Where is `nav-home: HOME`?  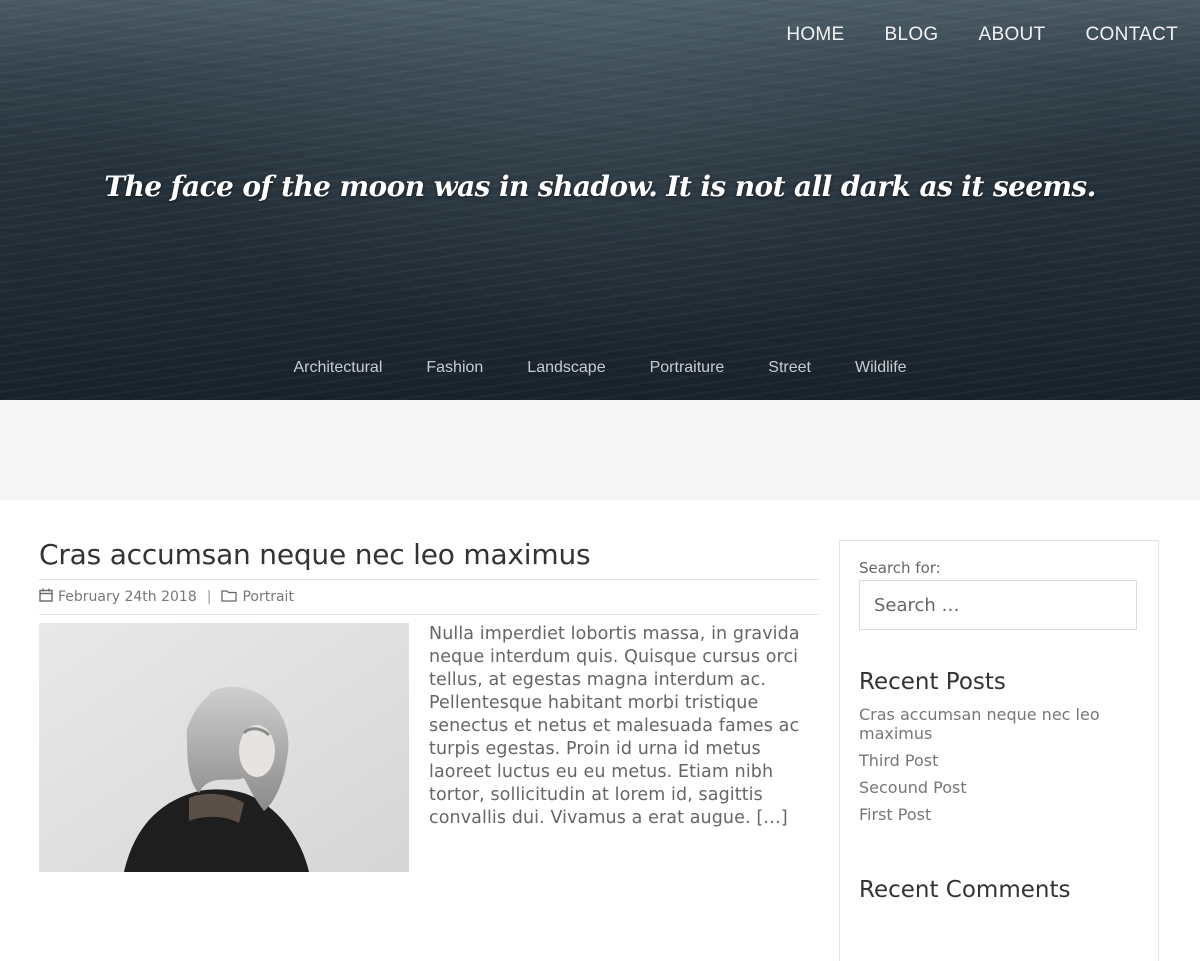 nav-home: HOME is located at coordinates (815, 35).